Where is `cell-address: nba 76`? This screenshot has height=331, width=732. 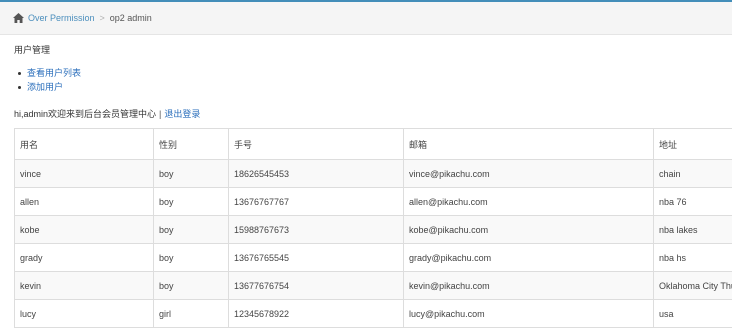
cell-address: nba 76 is located at coordinates (692, 201).